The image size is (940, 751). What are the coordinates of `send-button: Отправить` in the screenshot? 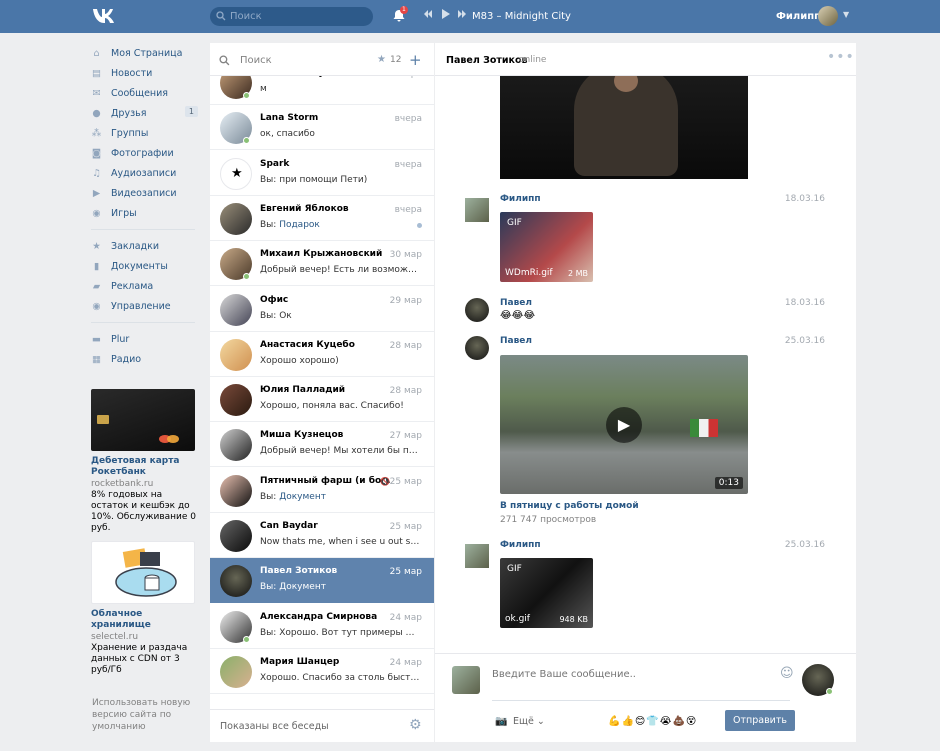 It's located at (760, 720).